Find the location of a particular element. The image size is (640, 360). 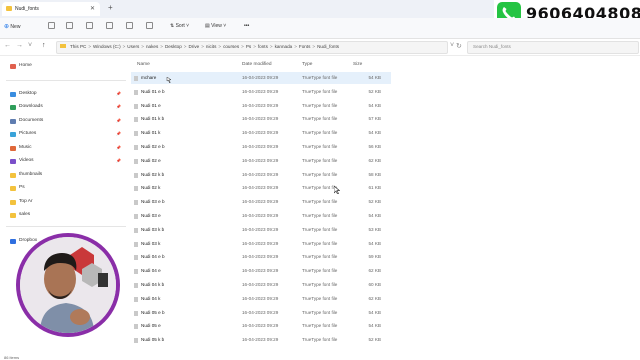

breadcrumb-item: Ps is located at coordinates (248, 46).